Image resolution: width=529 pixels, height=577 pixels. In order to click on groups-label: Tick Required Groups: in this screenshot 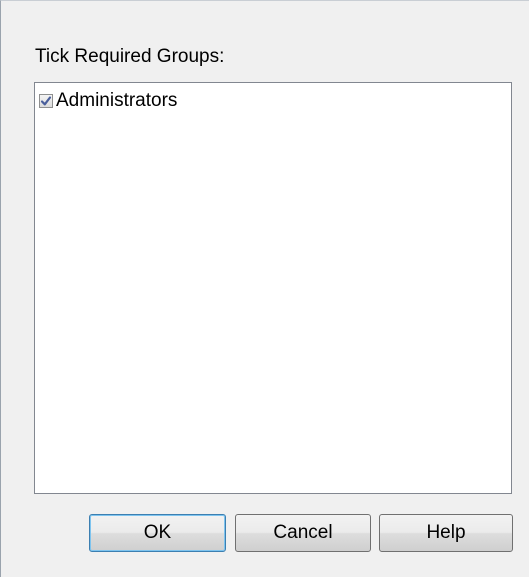, I will do `click(130, 56)`.